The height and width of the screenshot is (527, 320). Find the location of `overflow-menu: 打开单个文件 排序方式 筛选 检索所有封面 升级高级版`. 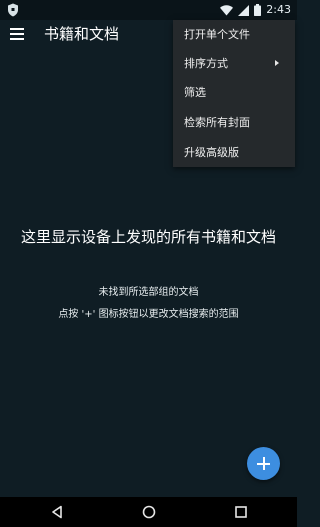

overflow-menu: 打开单个文件 排序方式 筛选 检索所有封面 升级高级版 is located at coordinates (234, 93).